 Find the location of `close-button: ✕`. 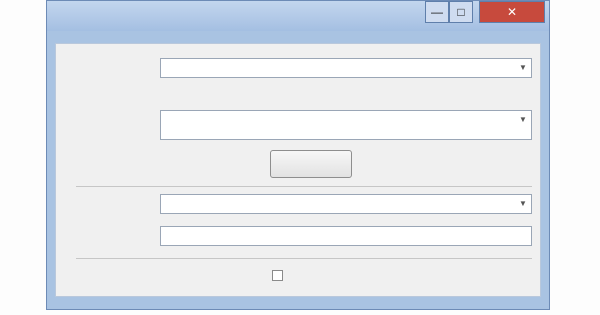

close-button: ✕ is located at coordinates (512, 12).